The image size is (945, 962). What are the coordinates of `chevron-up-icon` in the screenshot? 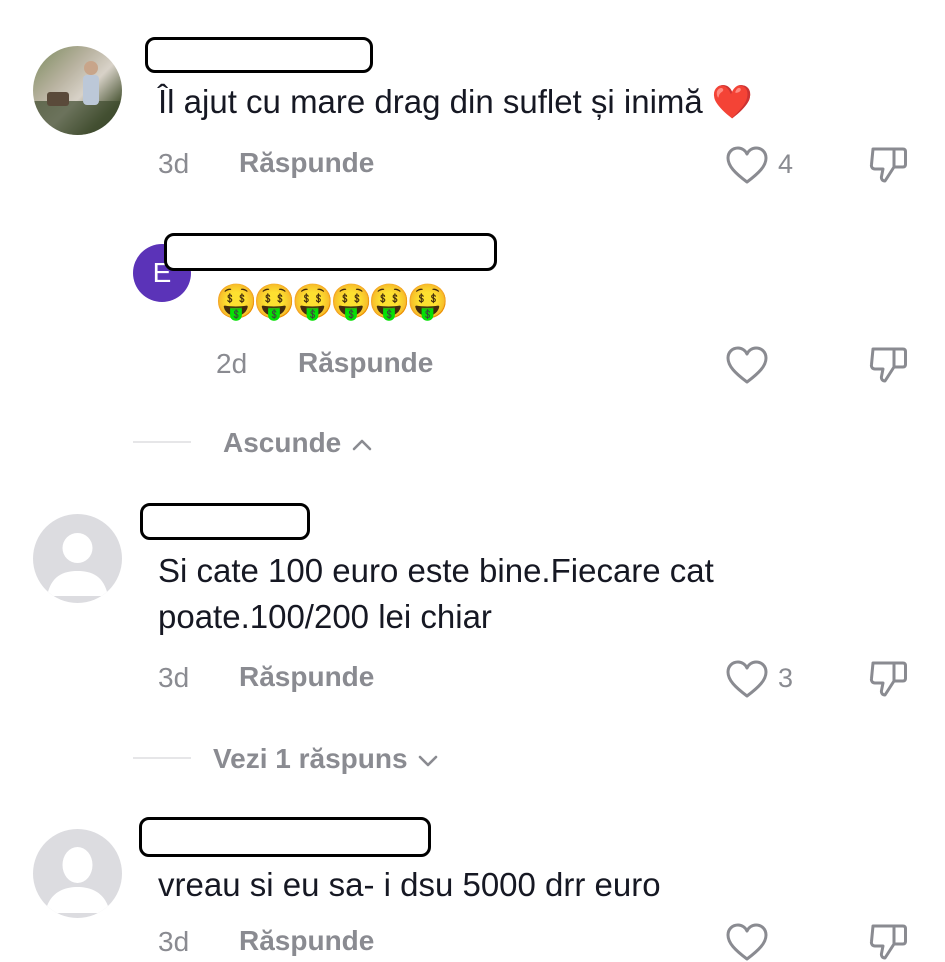 It's located at (362, 444).